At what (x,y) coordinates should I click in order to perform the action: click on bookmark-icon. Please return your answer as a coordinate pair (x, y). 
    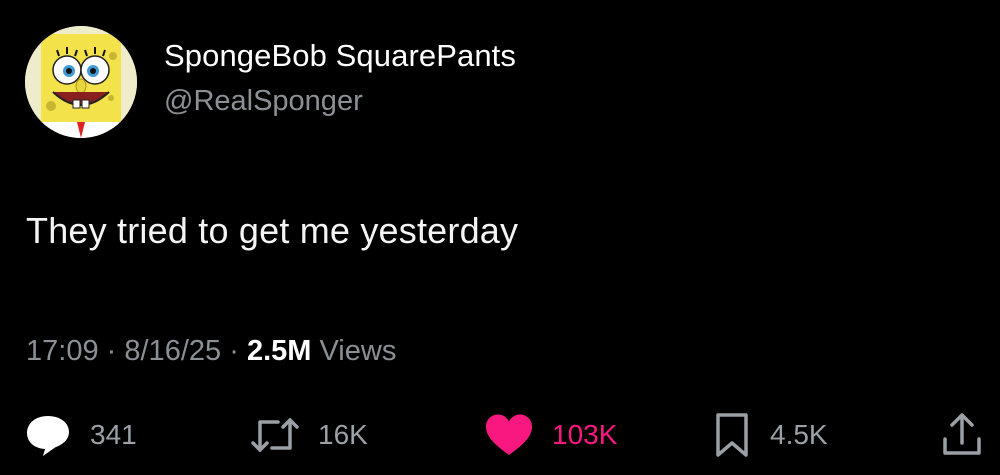
    Looking at the image, I should click on (732, 435).